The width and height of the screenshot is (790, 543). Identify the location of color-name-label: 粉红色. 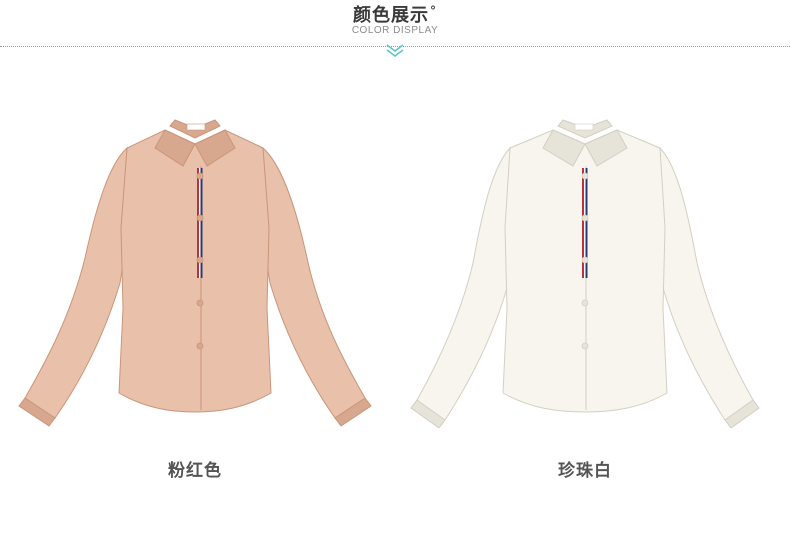
(195, 471).